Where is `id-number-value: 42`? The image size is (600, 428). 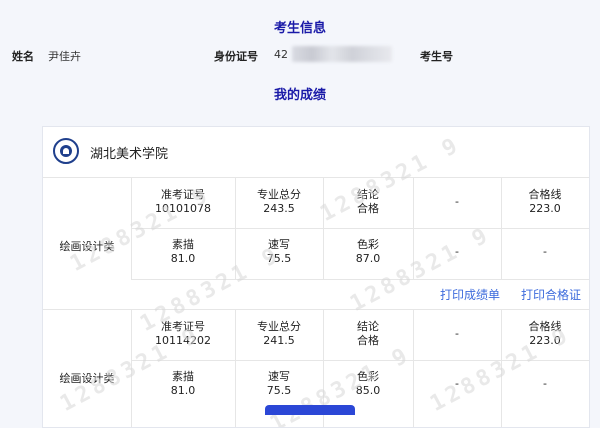
id-number-value: 42 is located at coordinates (281, 54).